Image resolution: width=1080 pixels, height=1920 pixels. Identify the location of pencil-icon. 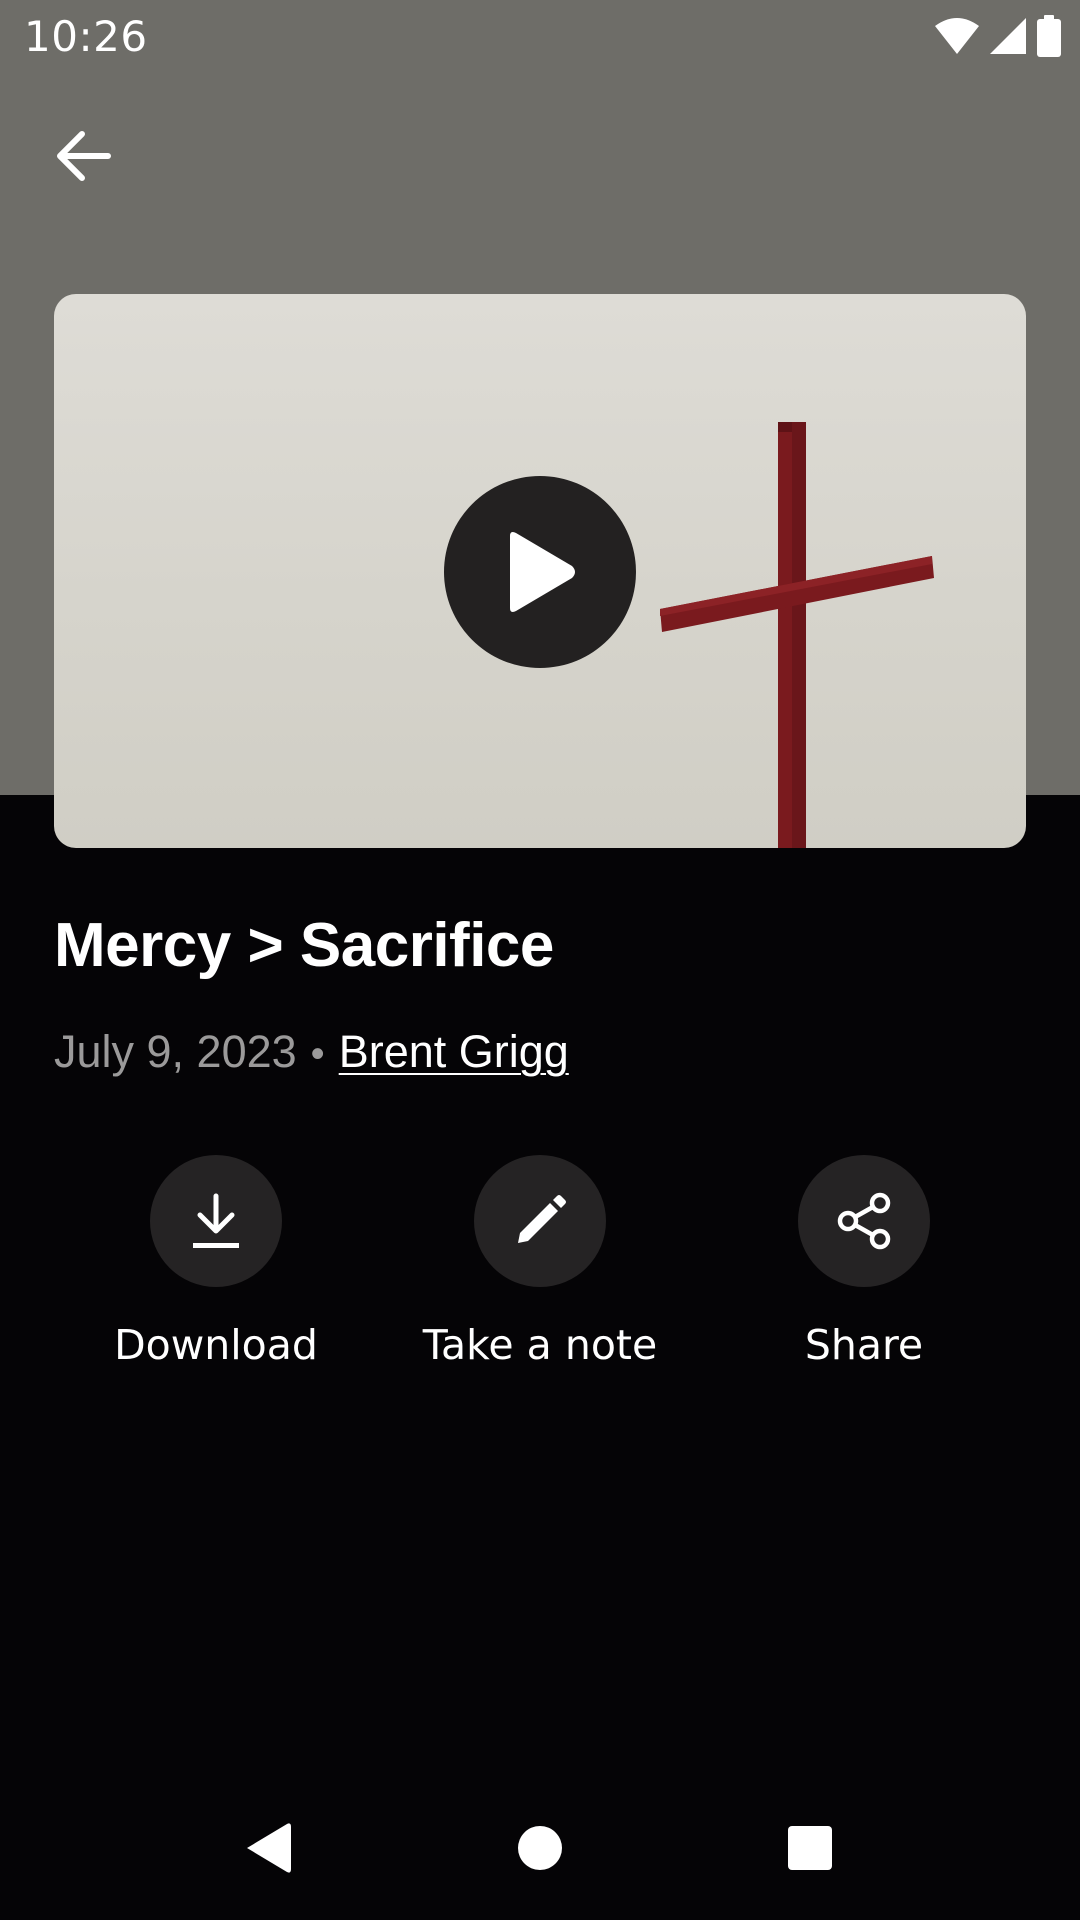
(542, 1219).